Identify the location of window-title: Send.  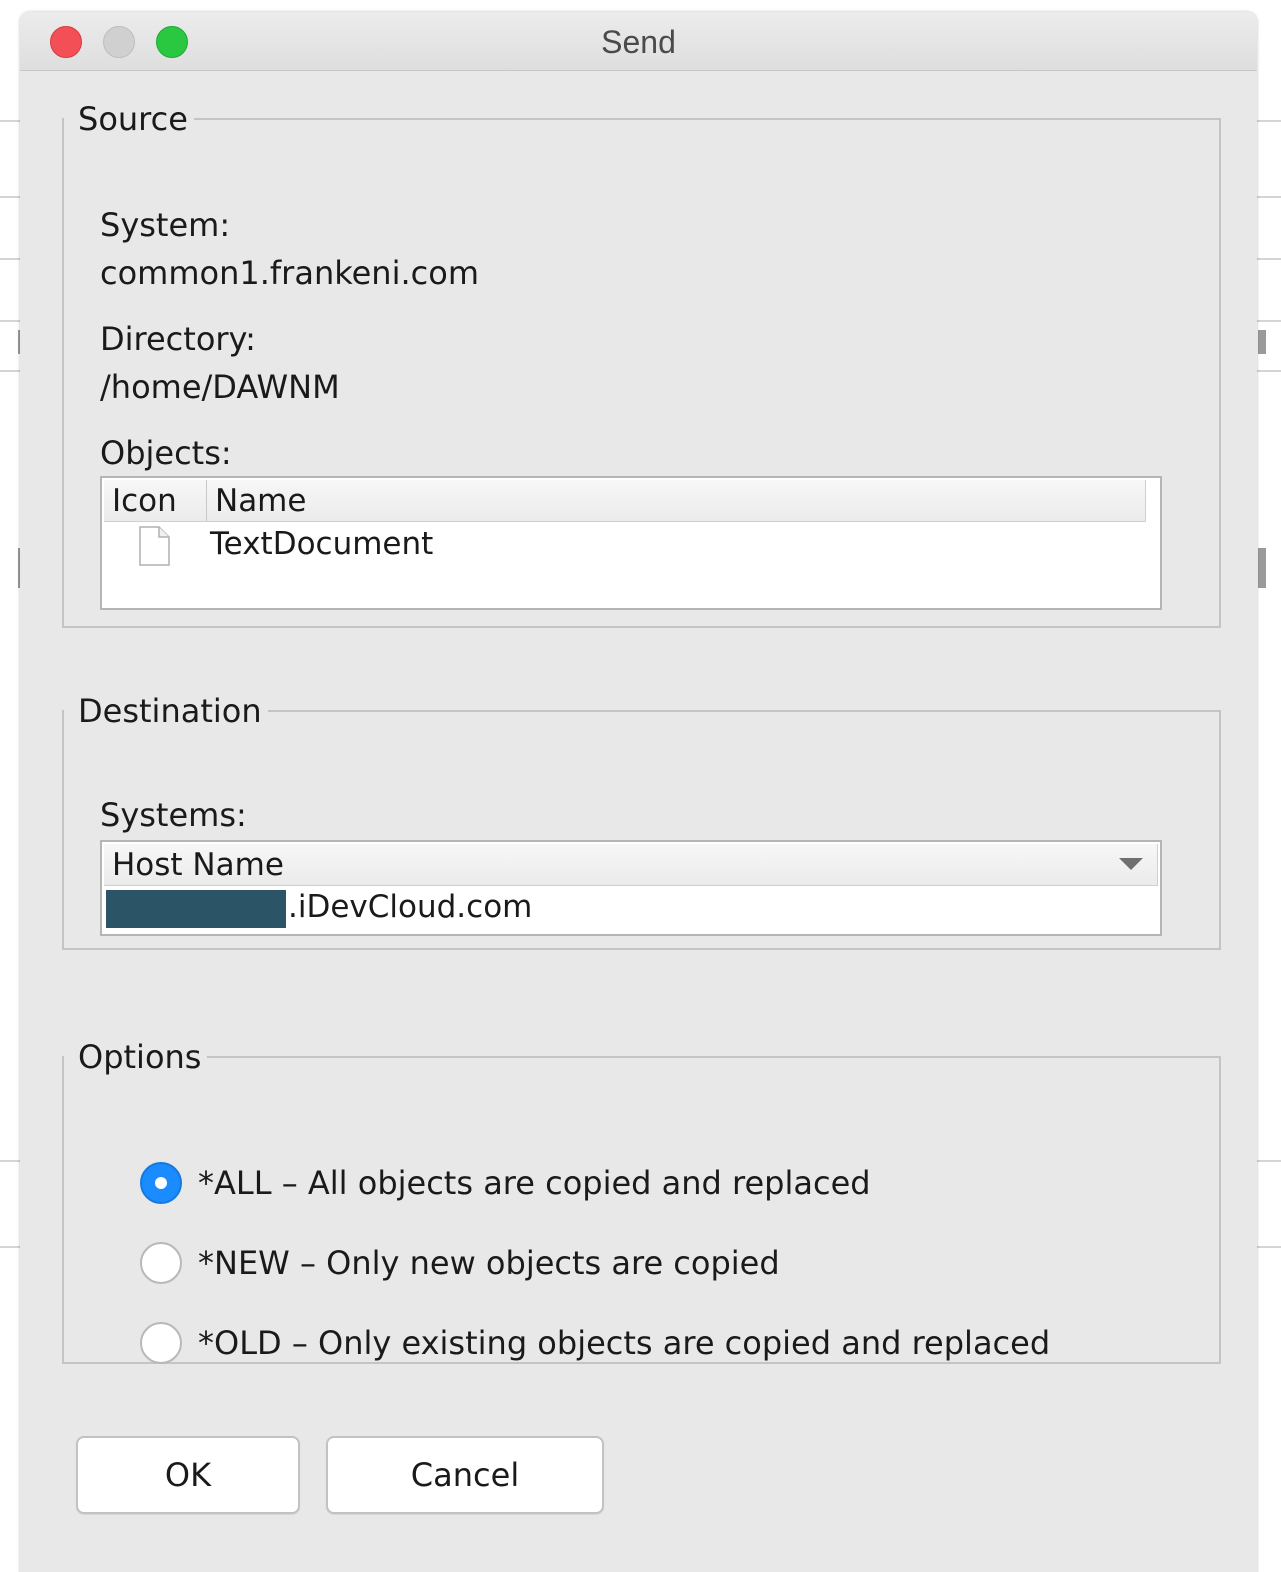
(638, 42).